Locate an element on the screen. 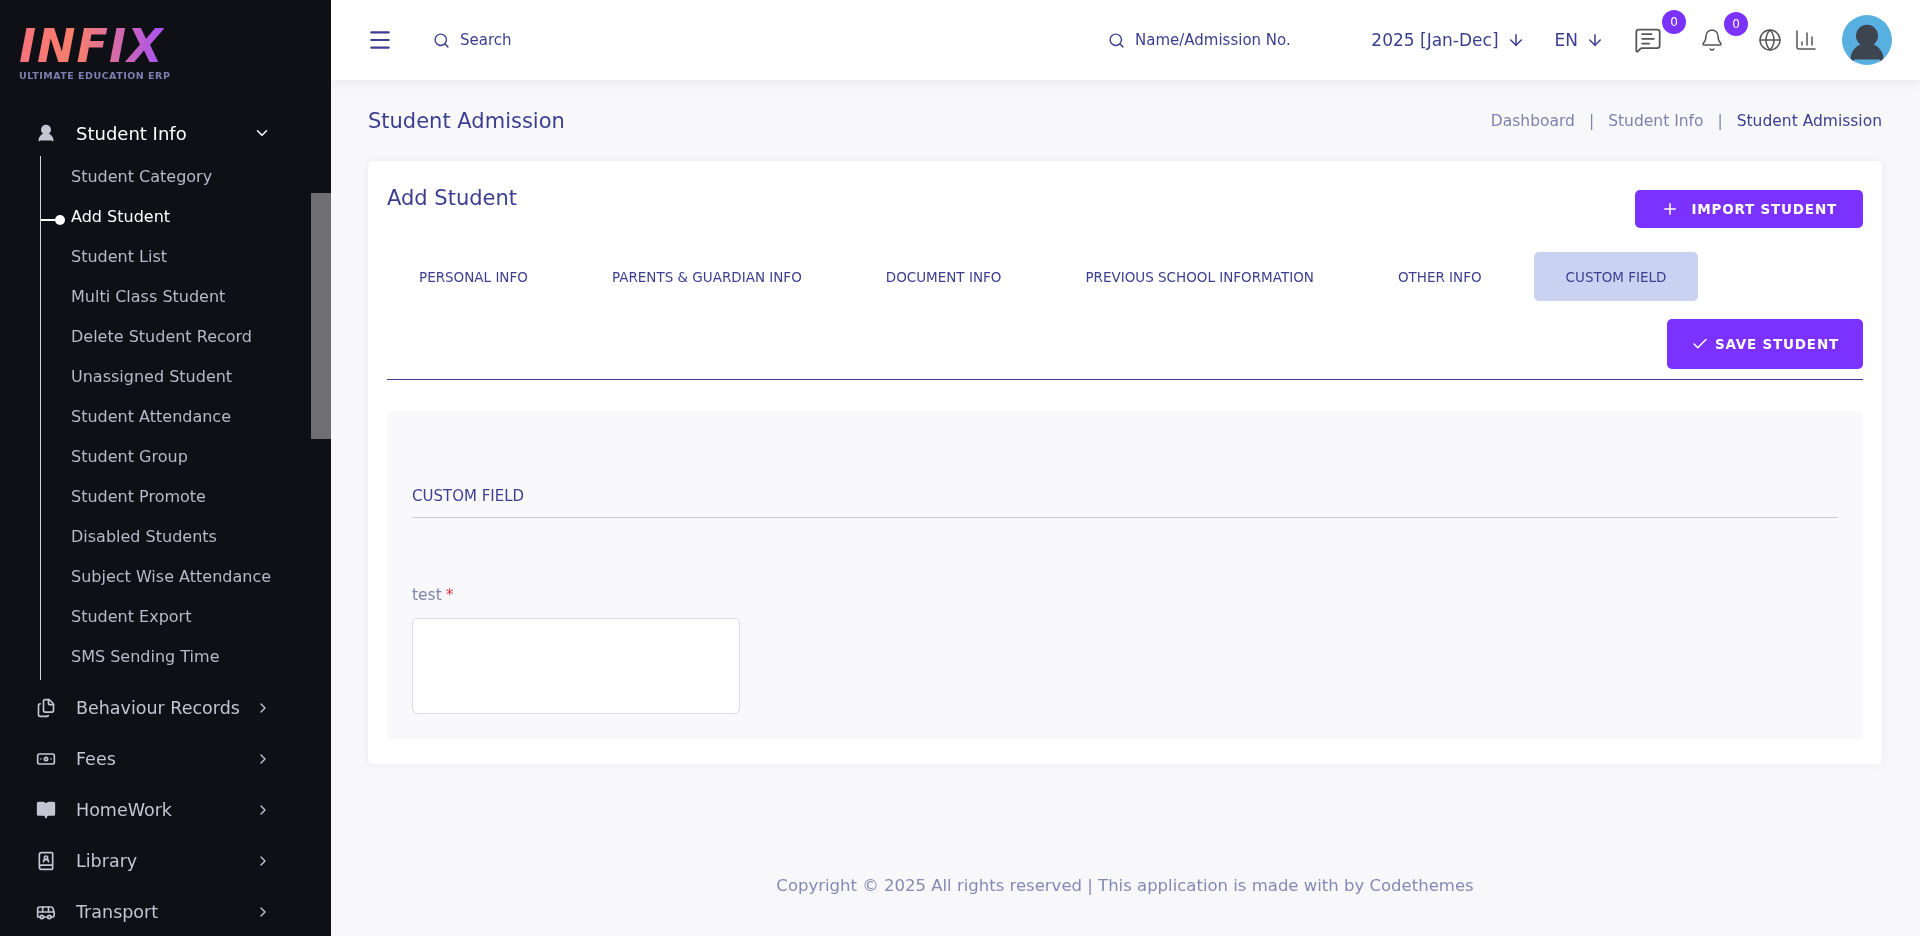 The image size is (1920, 936). breadcrumb-link: Student Admission is located at coordinates (1809, 121).